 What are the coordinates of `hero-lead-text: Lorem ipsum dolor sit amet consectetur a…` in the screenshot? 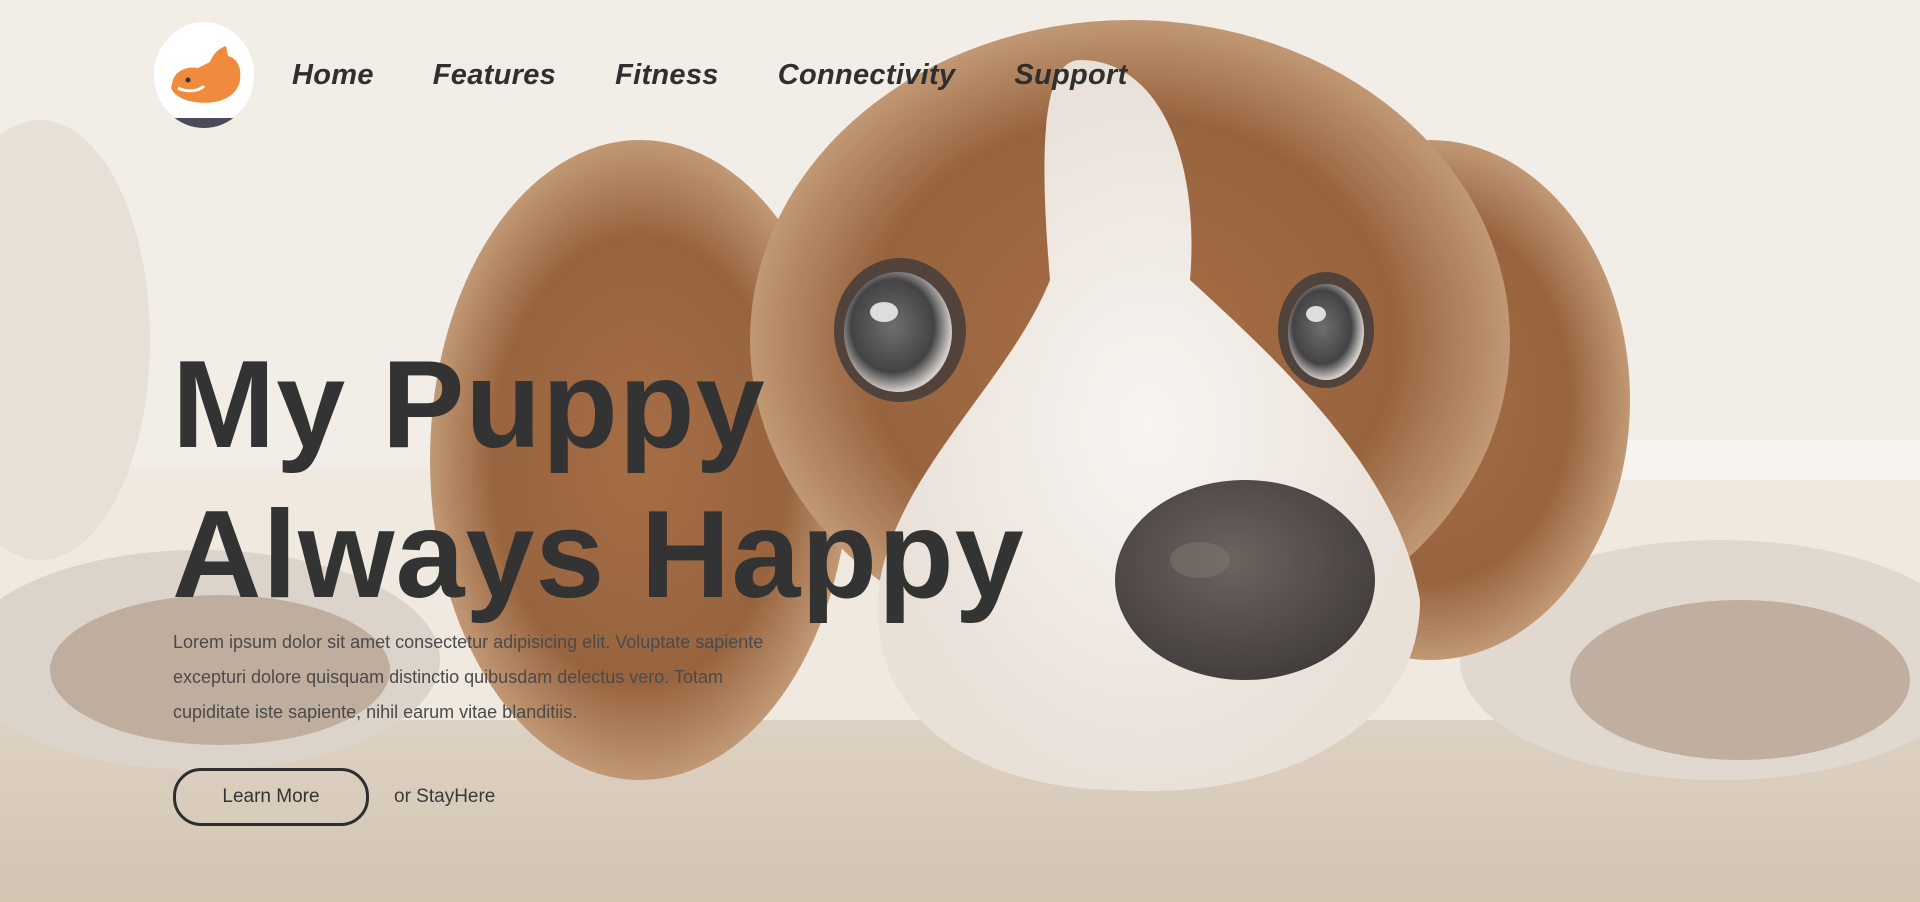 It's located at (468, 677).